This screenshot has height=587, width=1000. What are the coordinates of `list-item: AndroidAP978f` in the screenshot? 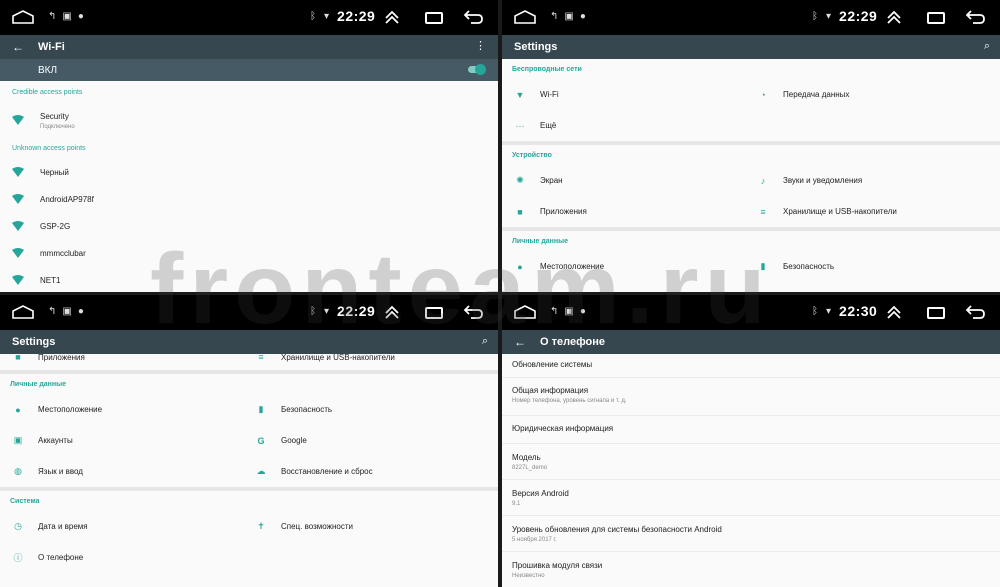 It's located at (249, 199).